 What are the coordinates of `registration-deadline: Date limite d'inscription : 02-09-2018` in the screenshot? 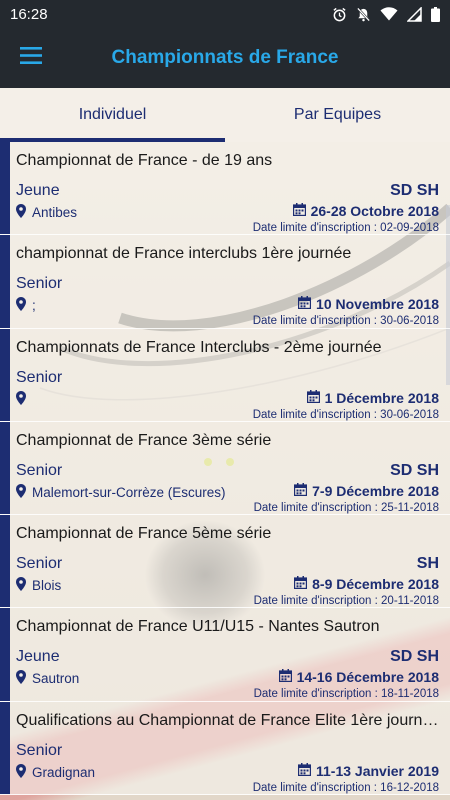 It's located at (345, 228).